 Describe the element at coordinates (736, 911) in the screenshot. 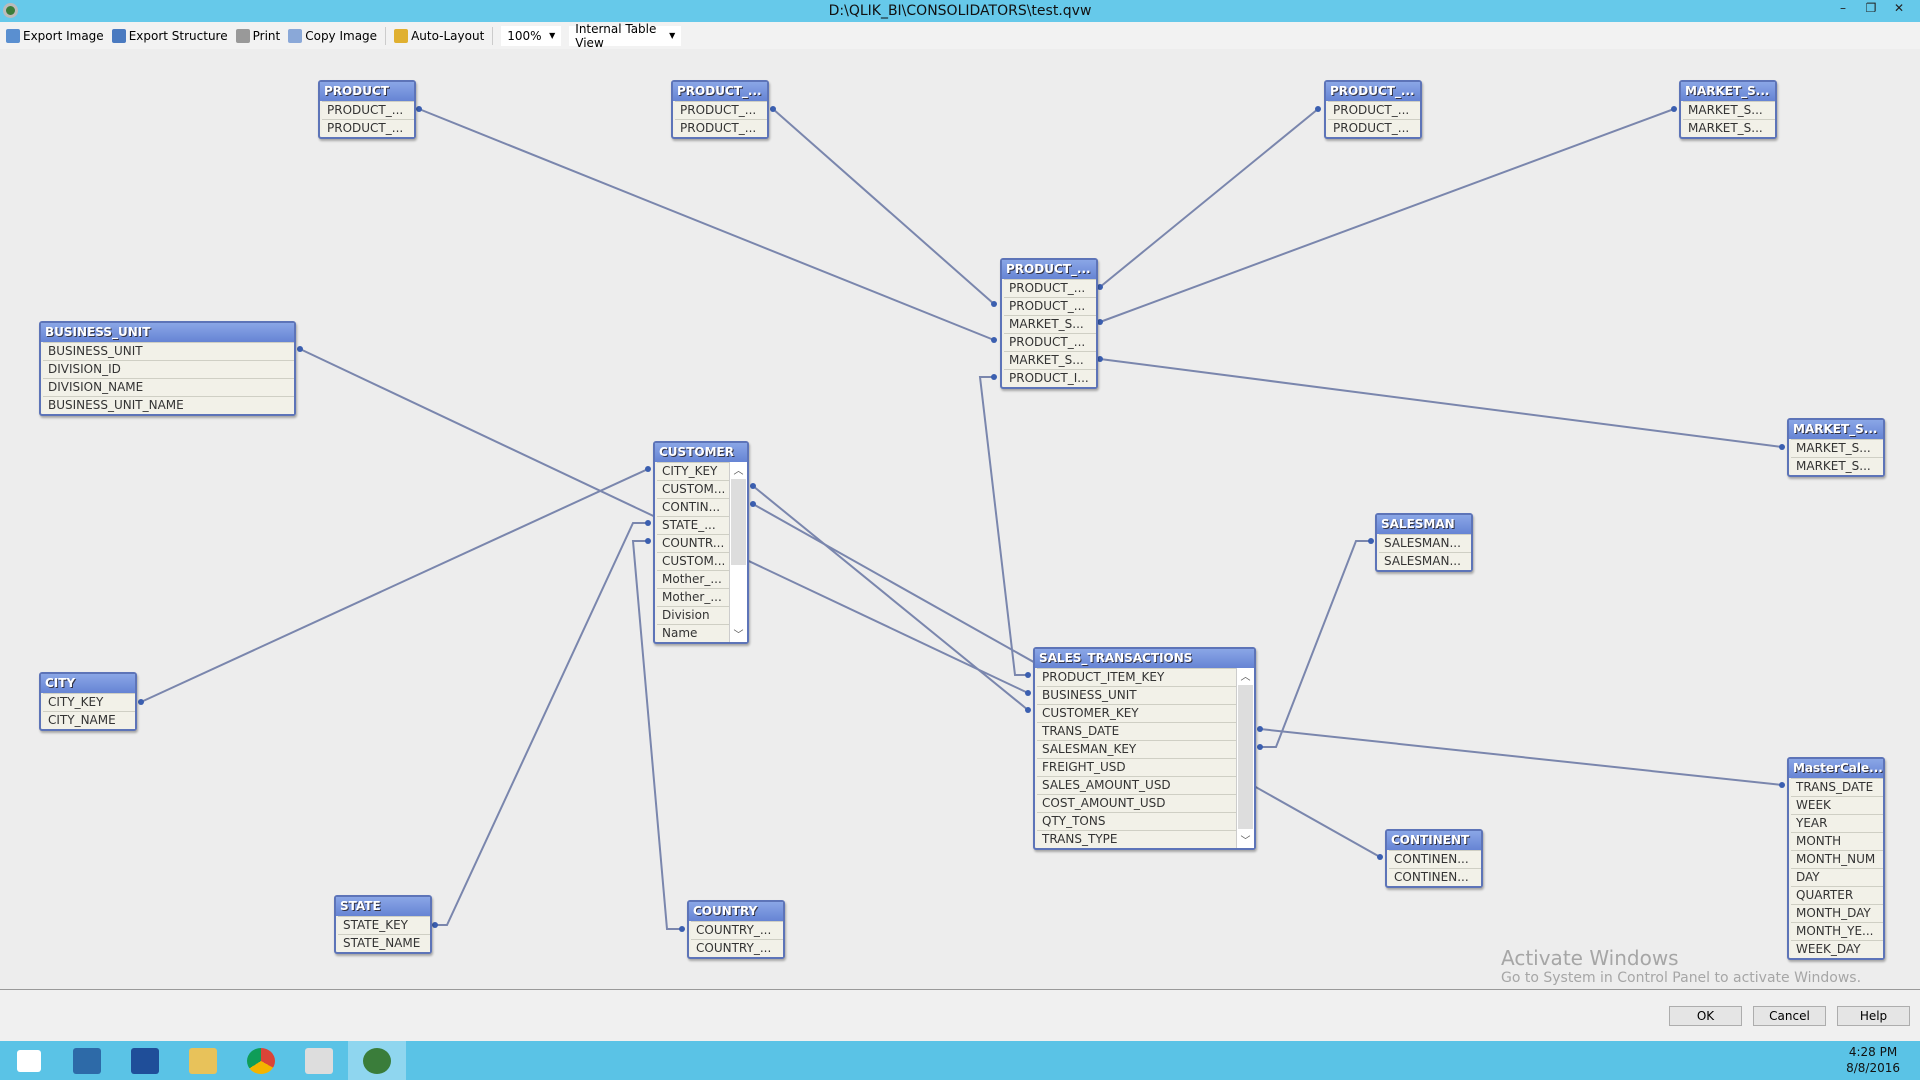

I see `table-header: COUNTRY` at that location.